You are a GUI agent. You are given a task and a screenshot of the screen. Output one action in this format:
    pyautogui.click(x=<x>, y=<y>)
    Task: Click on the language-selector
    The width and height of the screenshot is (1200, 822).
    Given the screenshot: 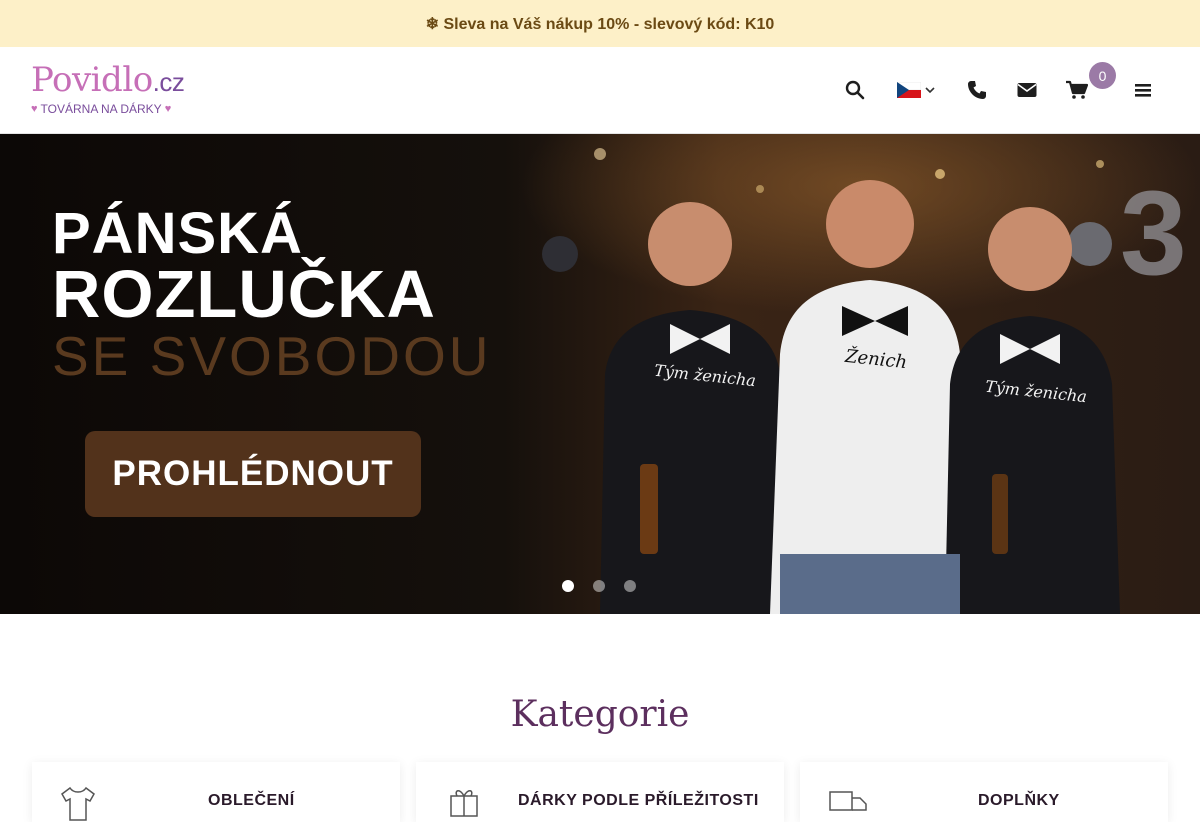 What is the action you would take?
    pyautogui.click(x=916, y=90)
    